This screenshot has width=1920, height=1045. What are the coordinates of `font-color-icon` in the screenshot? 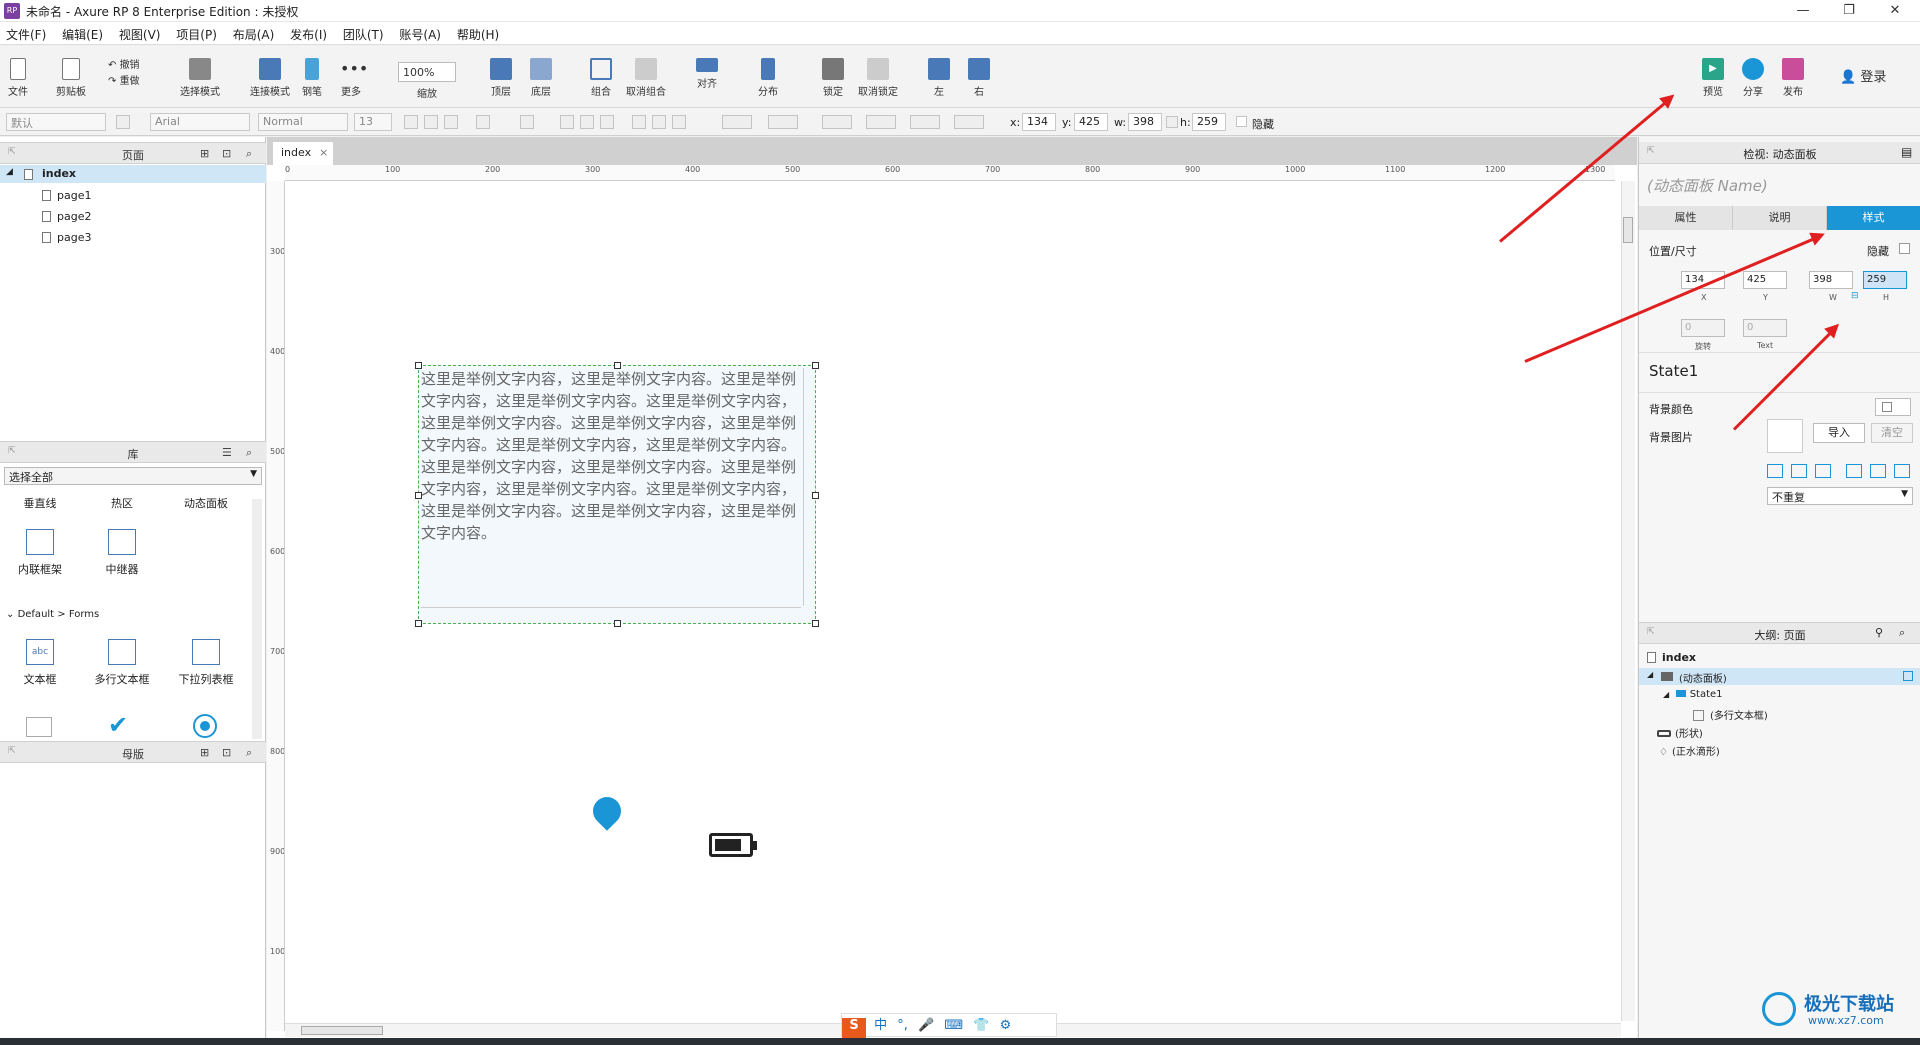 It's located at (483, 122).